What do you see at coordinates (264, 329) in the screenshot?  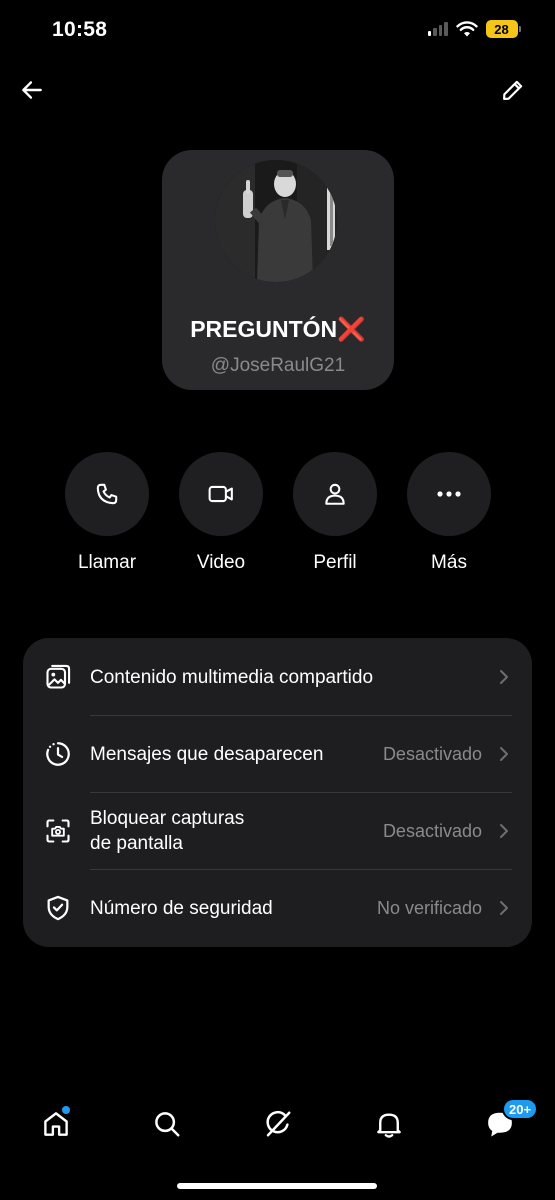 I see `display-name-text: PREGUNTÓN` at bounding box center [264, 329].